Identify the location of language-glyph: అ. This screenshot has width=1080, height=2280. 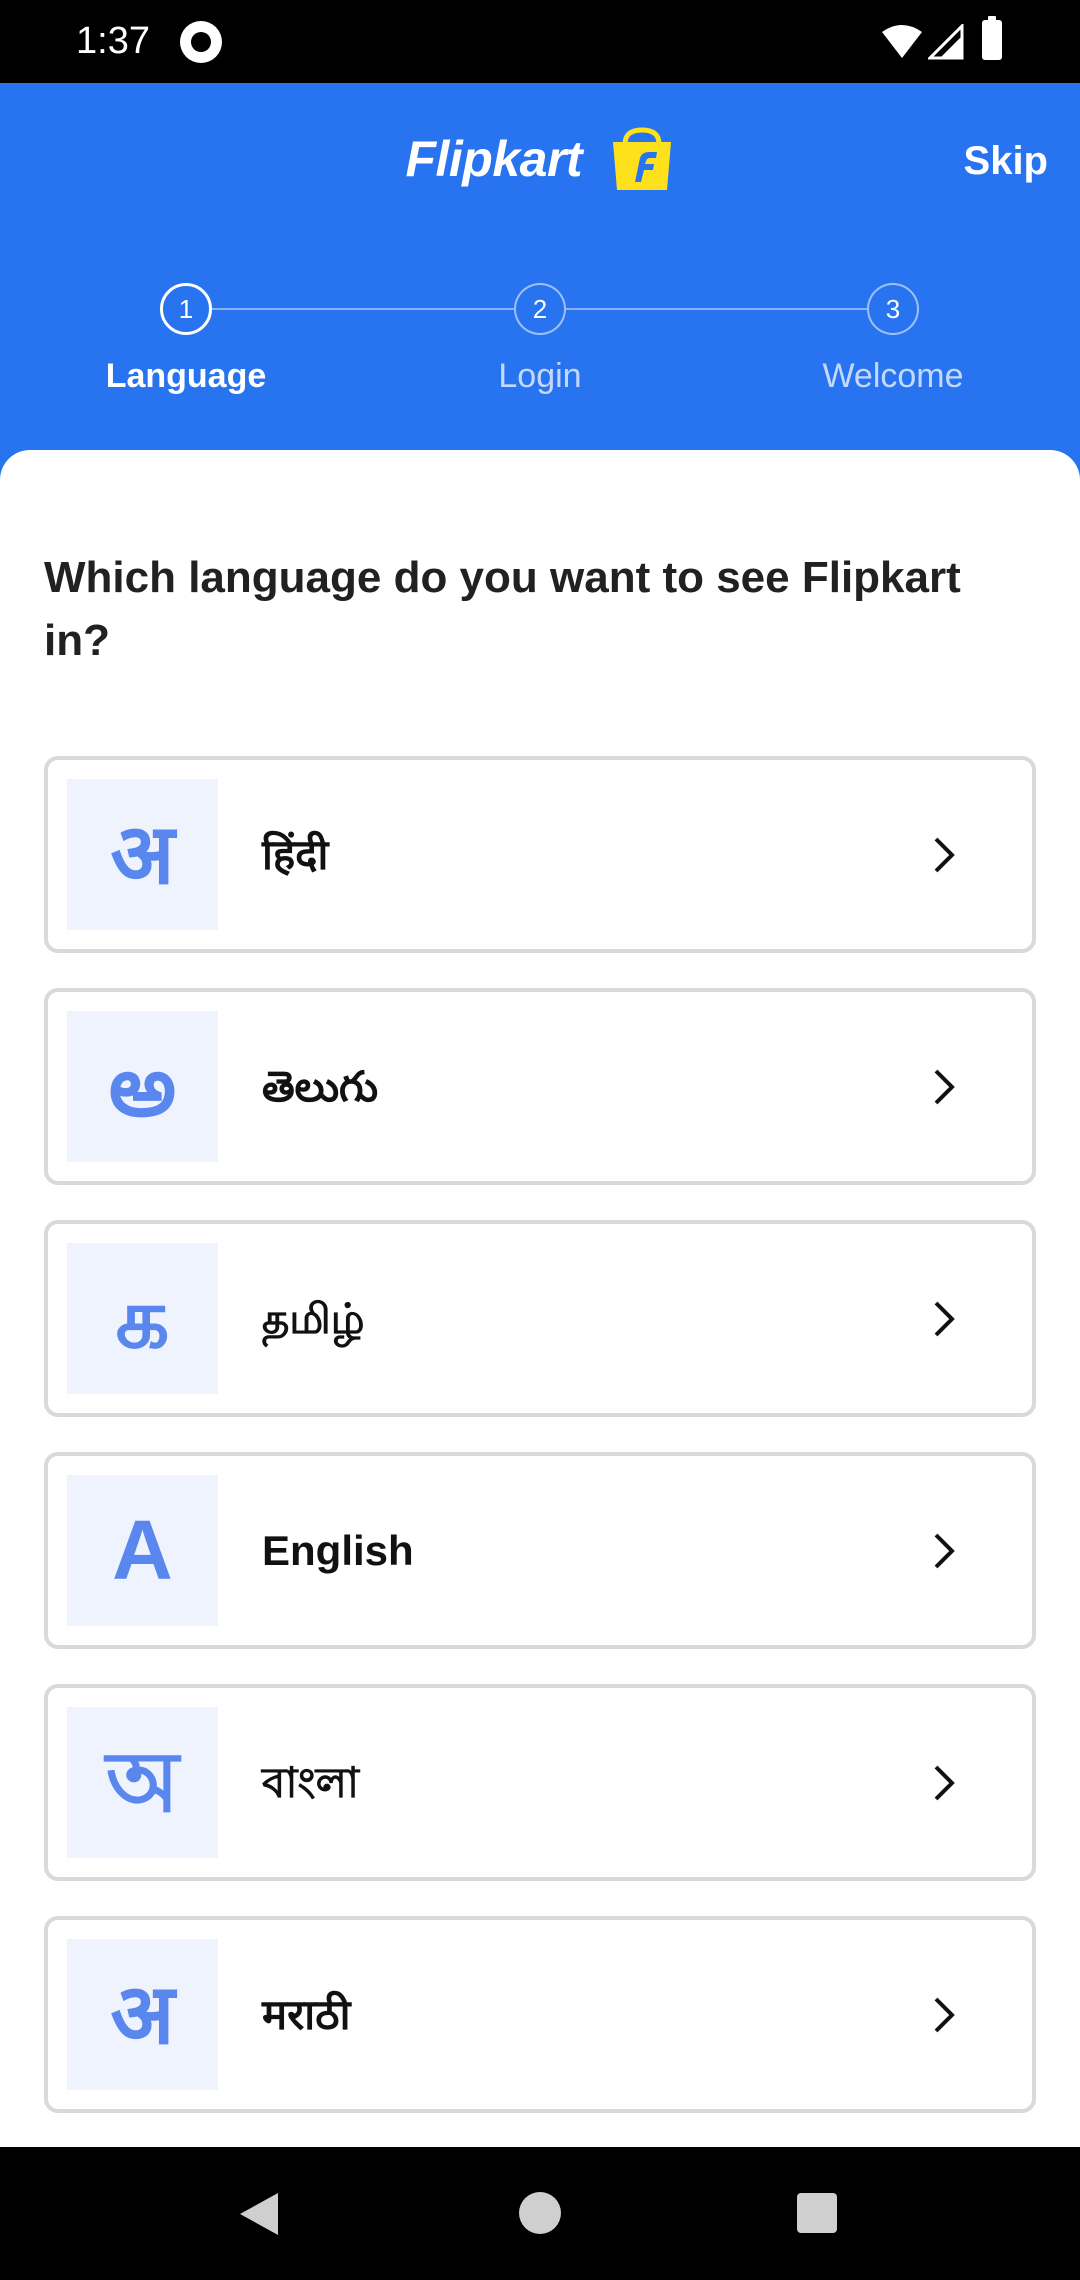
(142, 1086).